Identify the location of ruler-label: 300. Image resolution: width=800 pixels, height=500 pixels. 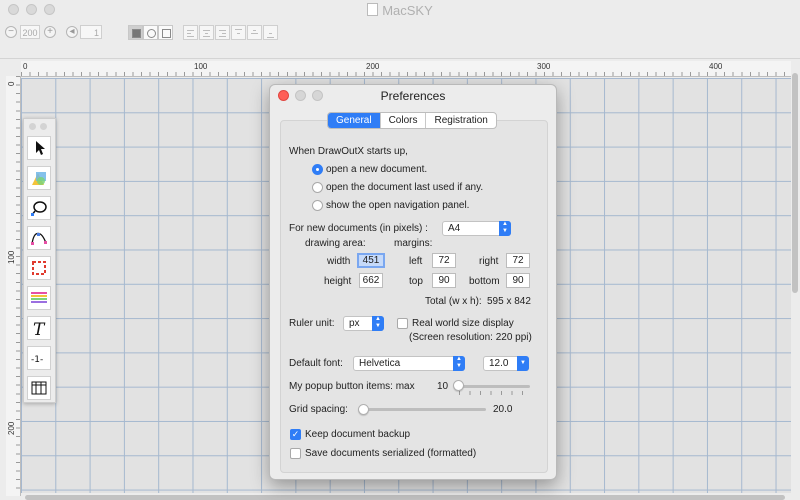
(544, 66).